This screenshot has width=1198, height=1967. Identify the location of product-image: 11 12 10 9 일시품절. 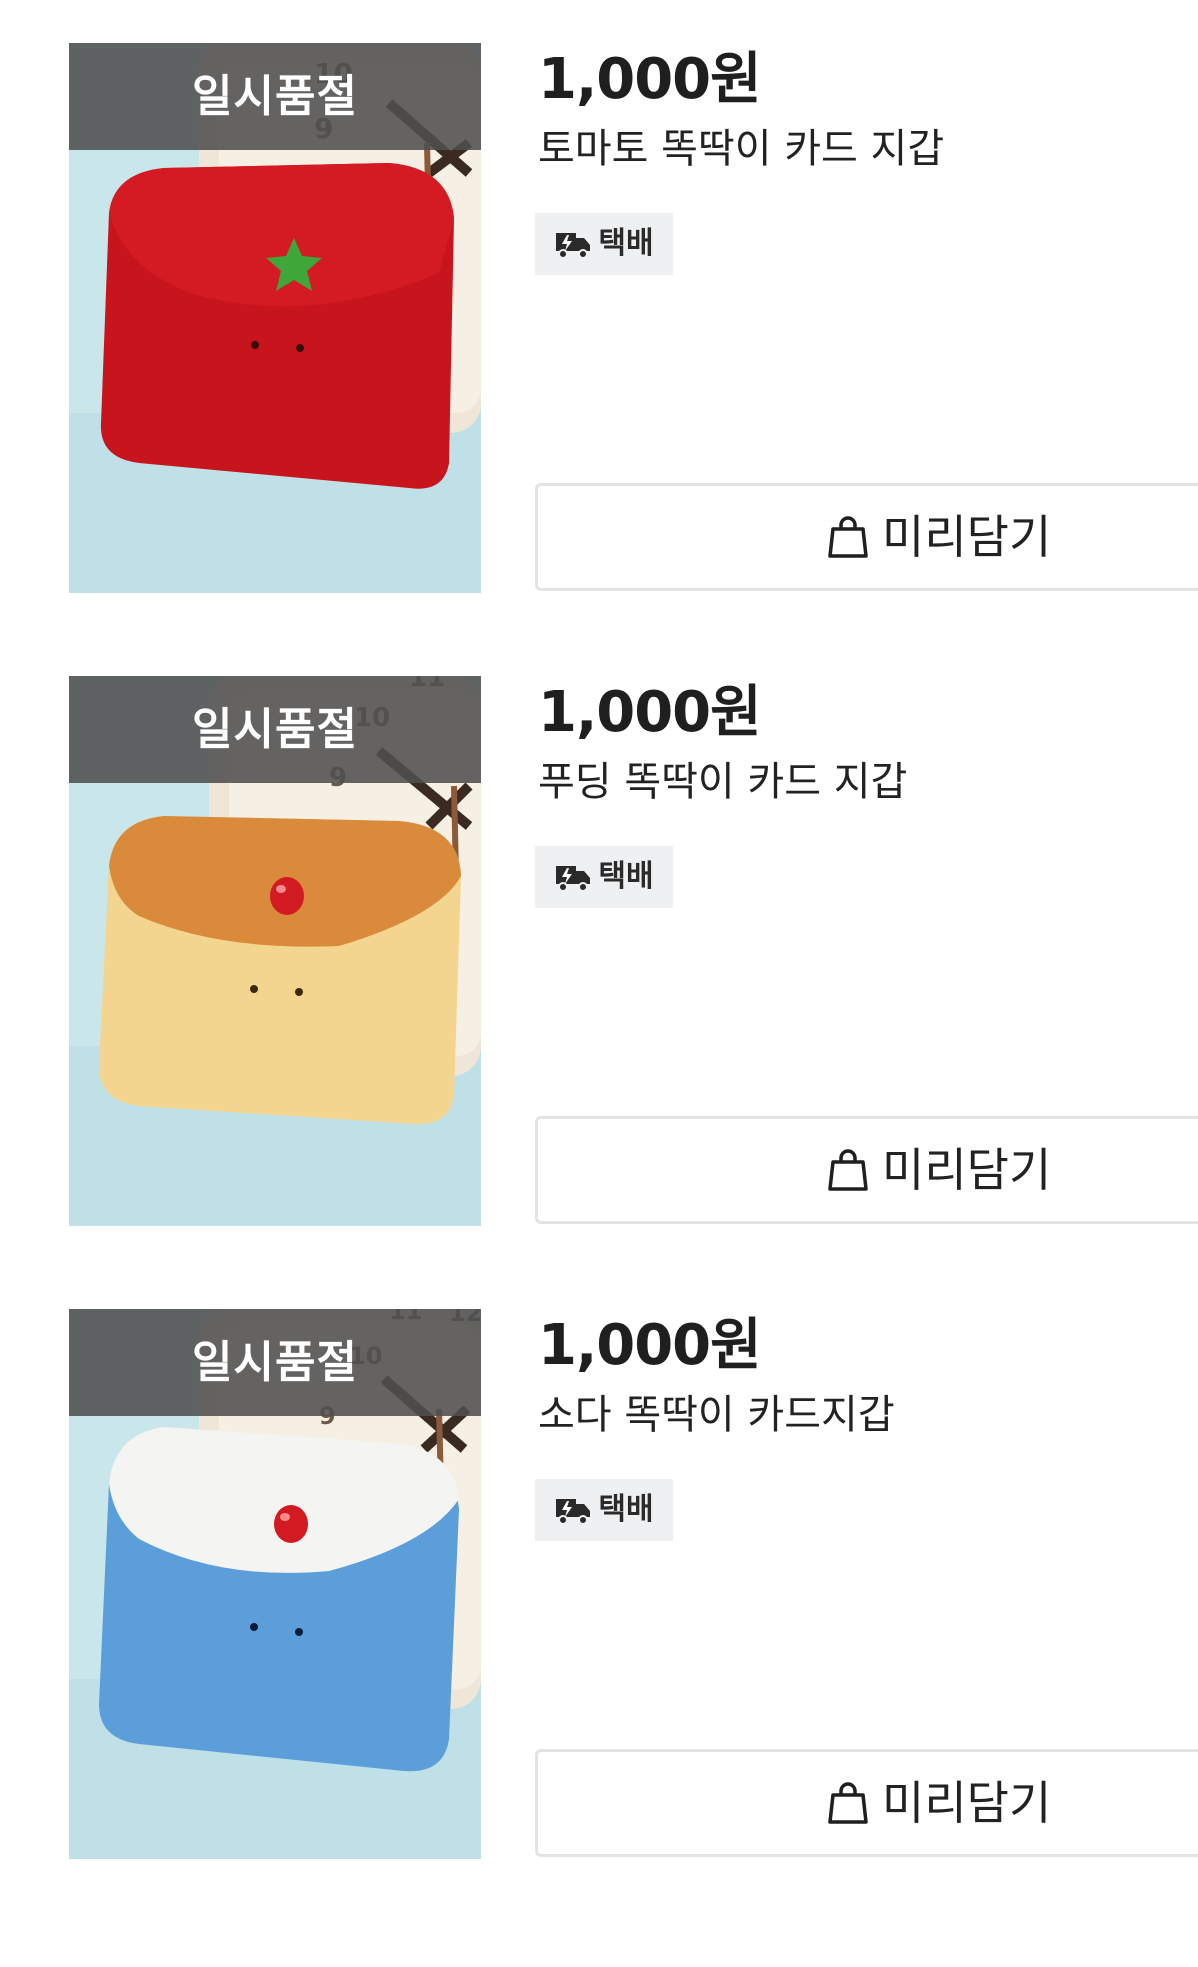
(275, 1584).